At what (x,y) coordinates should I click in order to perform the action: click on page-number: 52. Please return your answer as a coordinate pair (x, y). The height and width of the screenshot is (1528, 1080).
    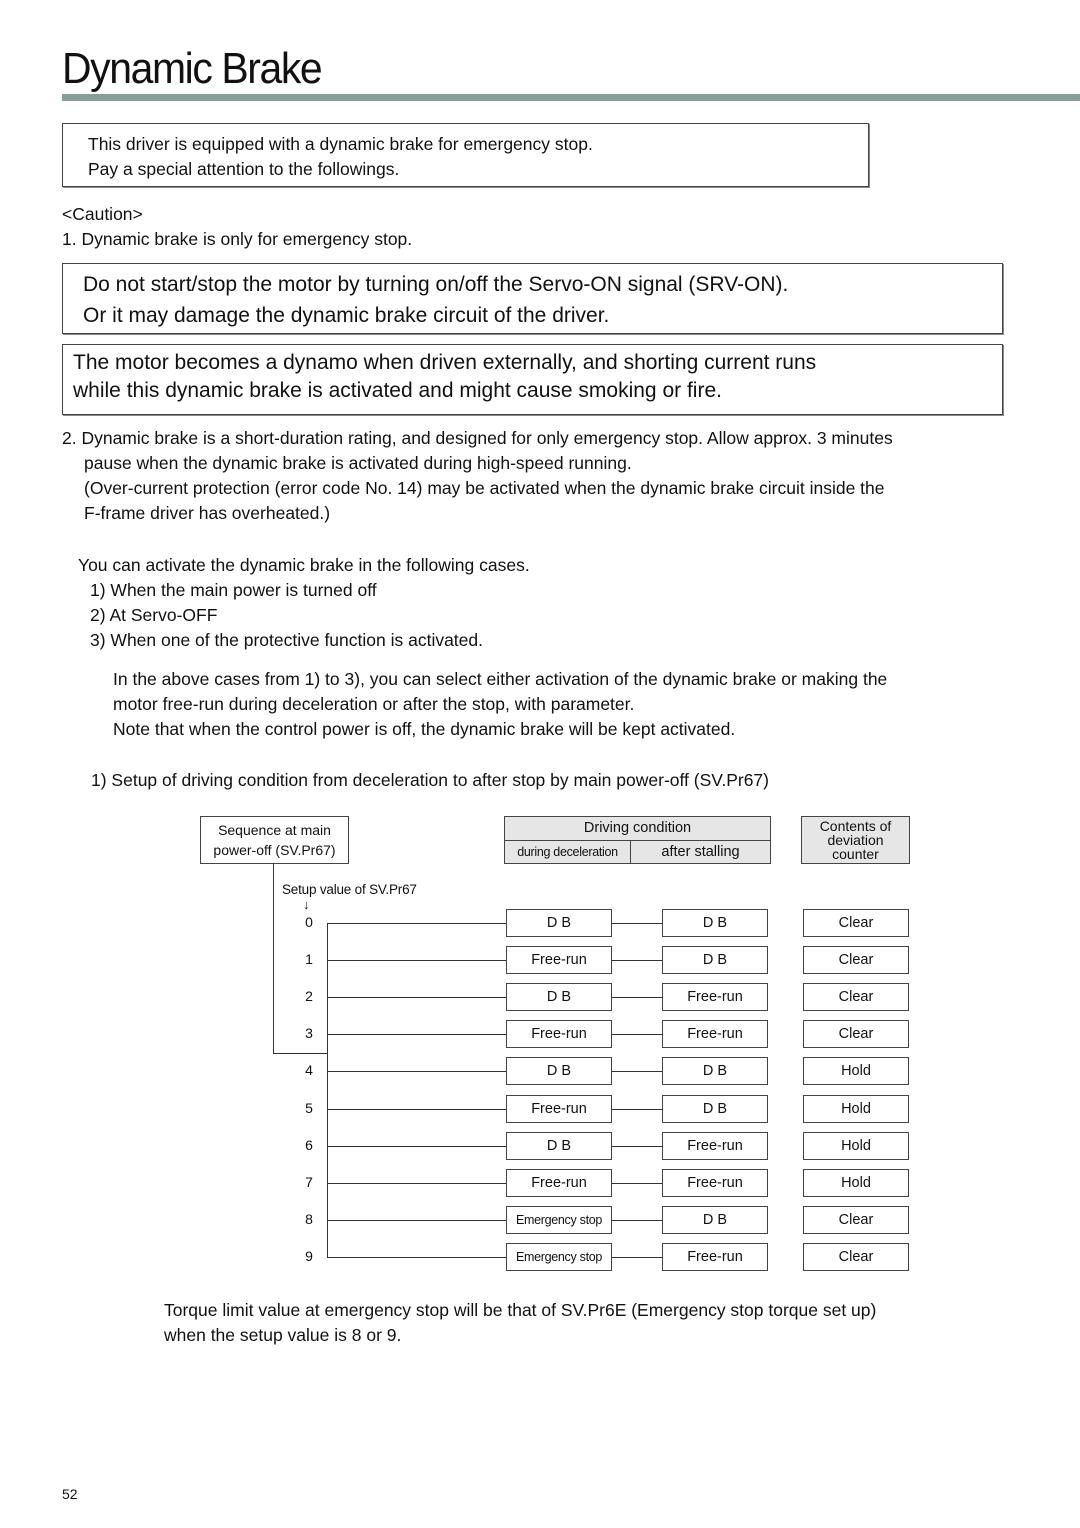
    Looking at the image, I should click on (70, 1494).